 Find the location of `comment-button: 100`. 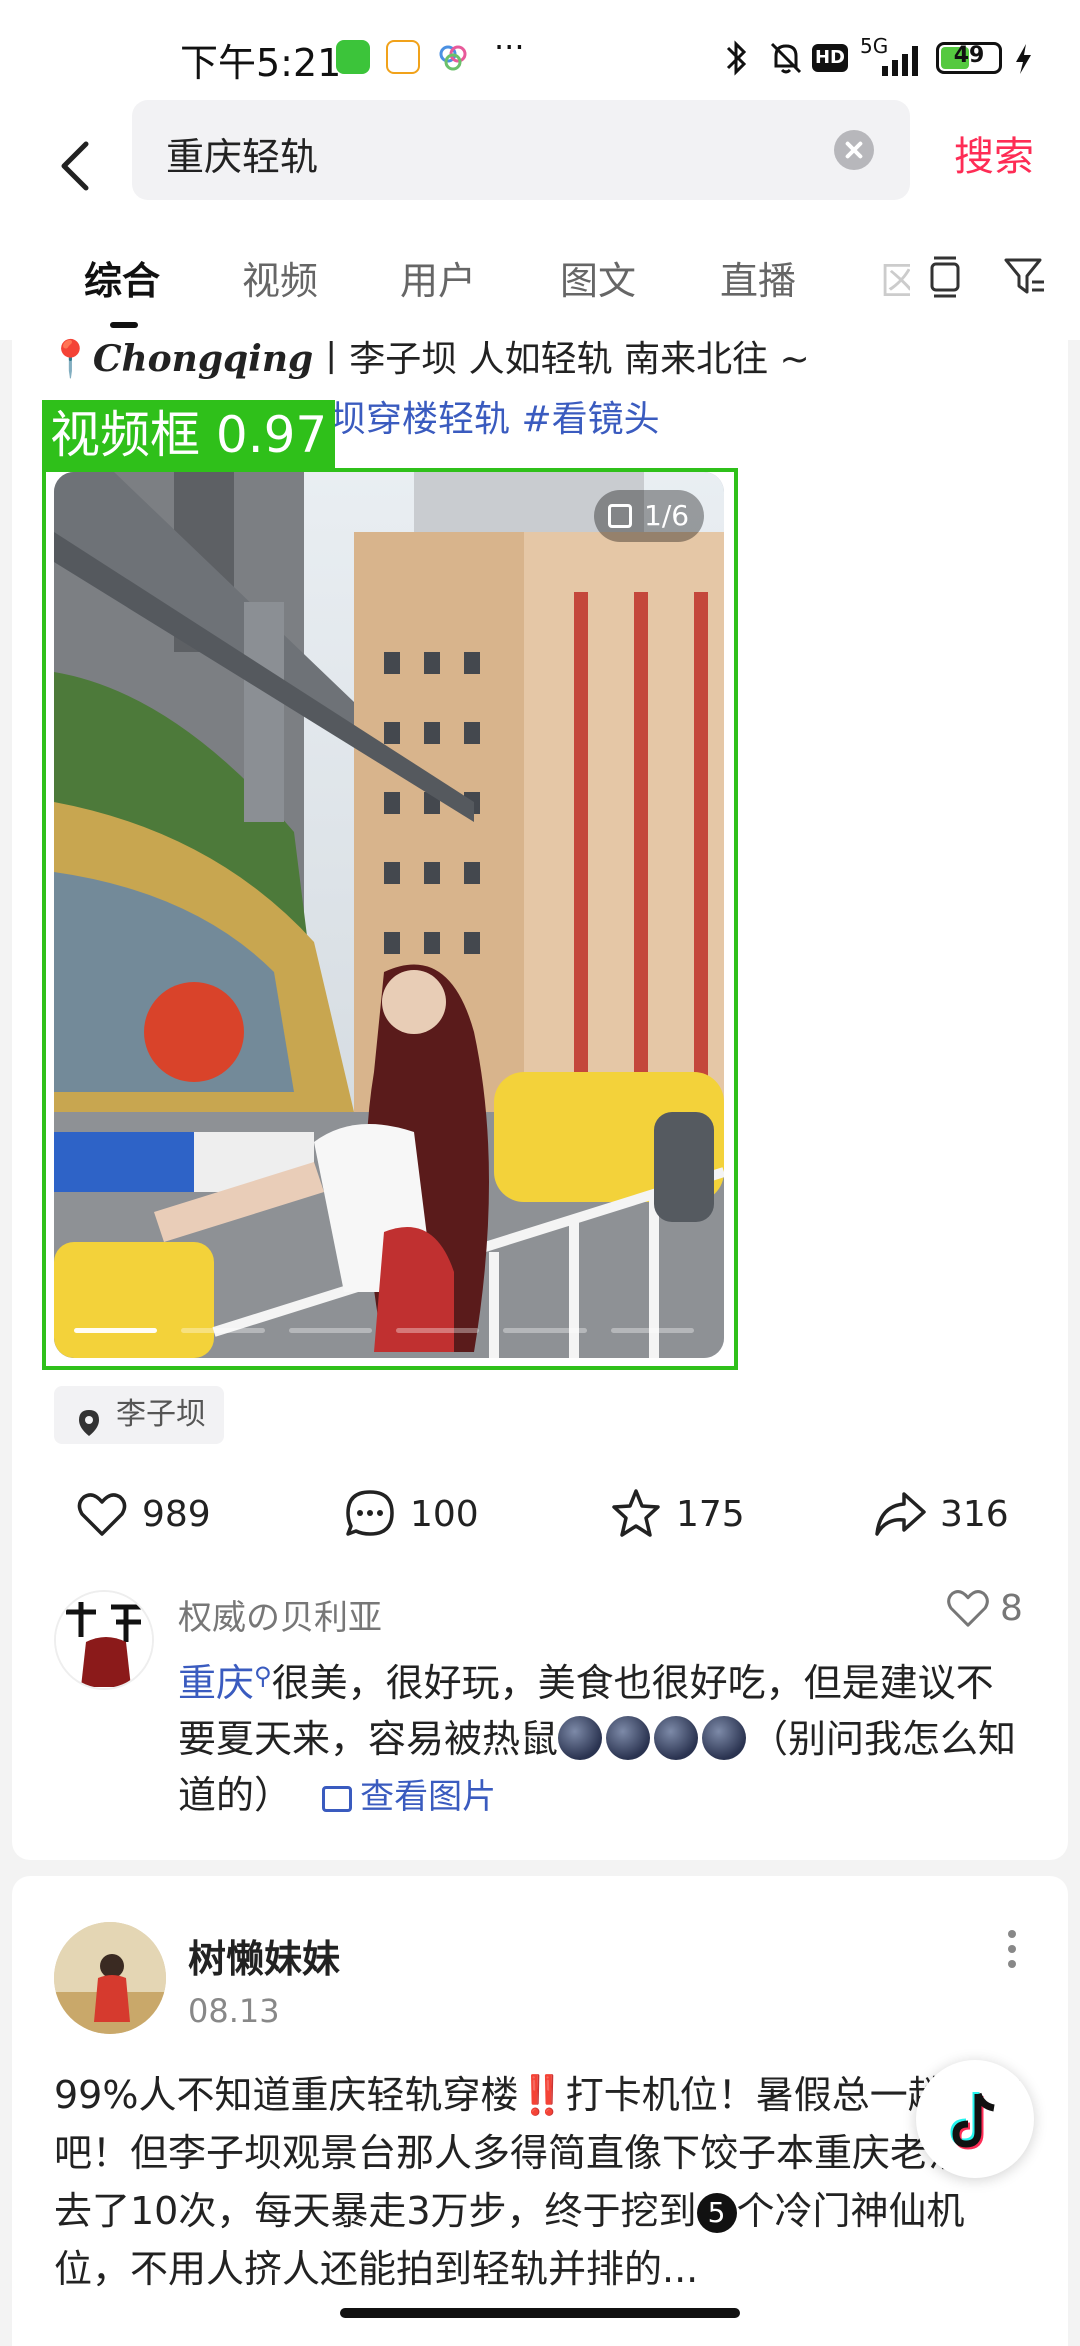

comment-button: 100 is located at coordinates (422, 1516).